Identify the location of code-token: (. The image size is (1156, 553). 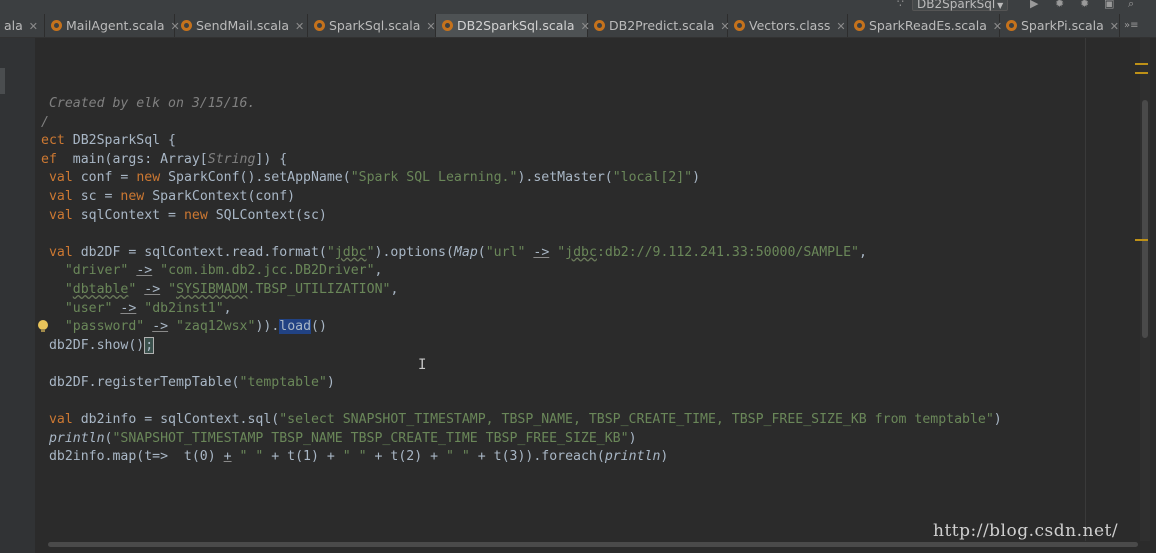
(481, 252).